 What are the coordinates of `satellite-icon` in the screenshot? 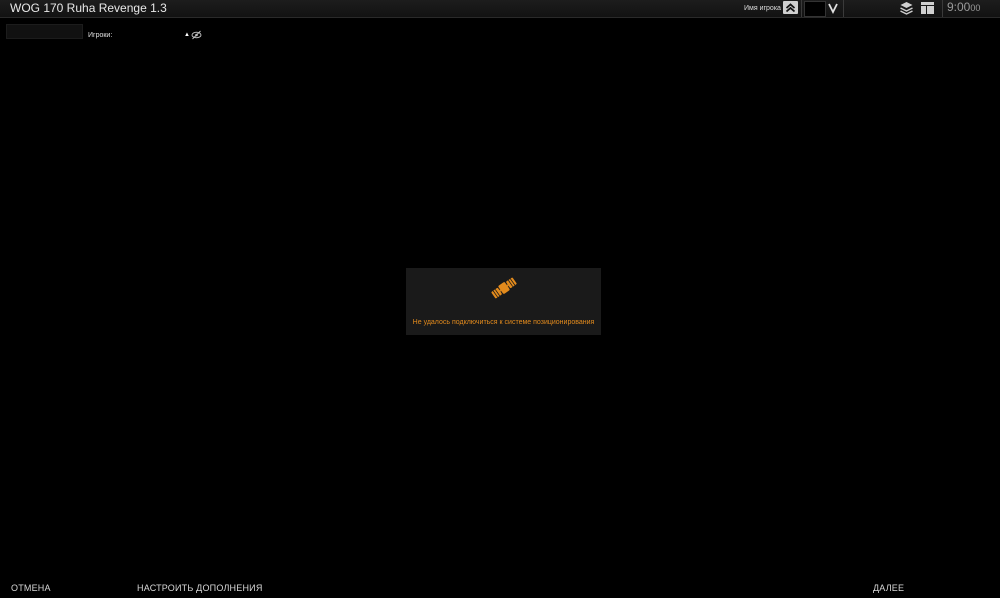 It's located at (504, 288).